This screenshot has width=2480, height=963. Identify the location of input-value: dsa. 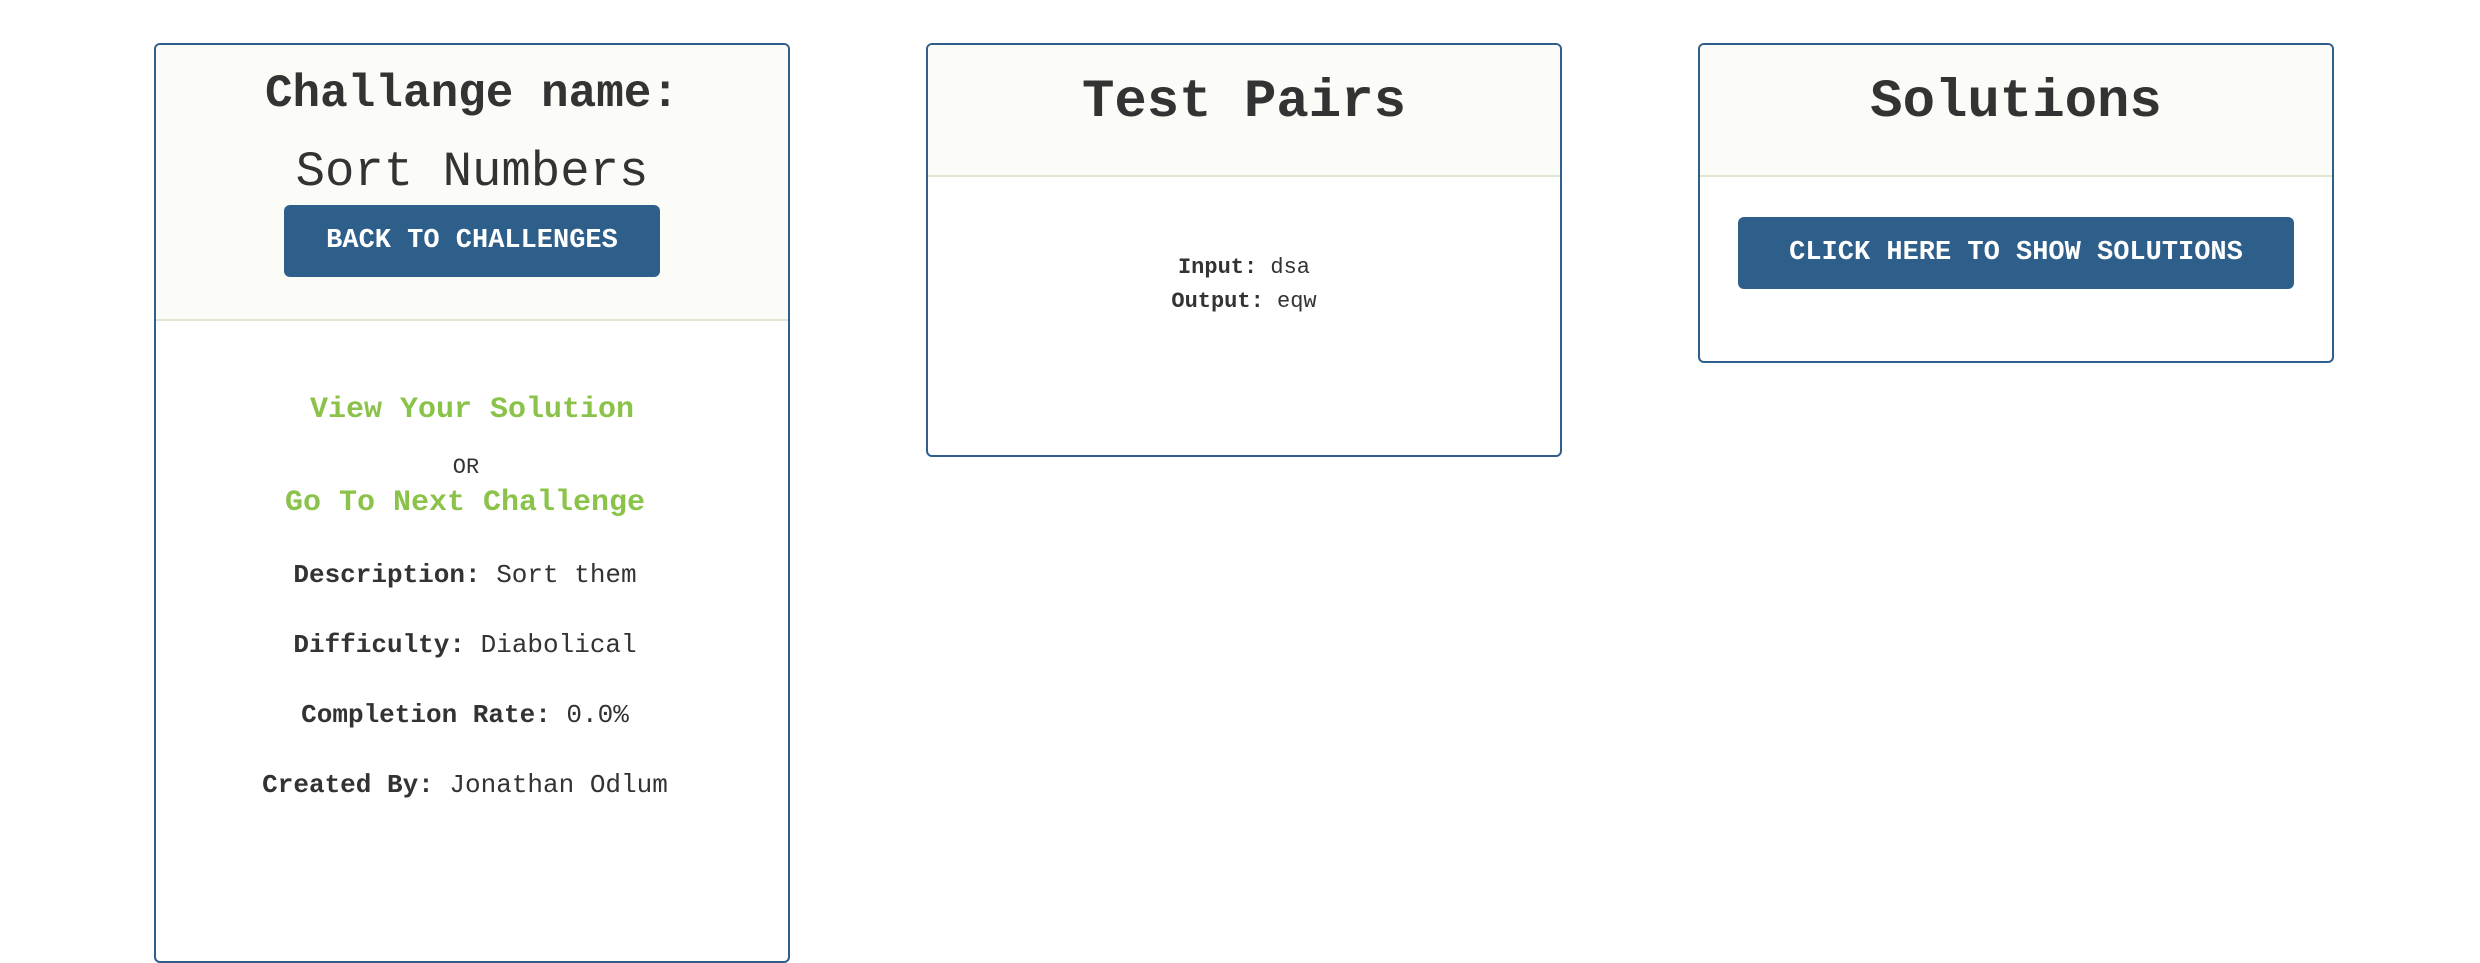
(1290, 267).